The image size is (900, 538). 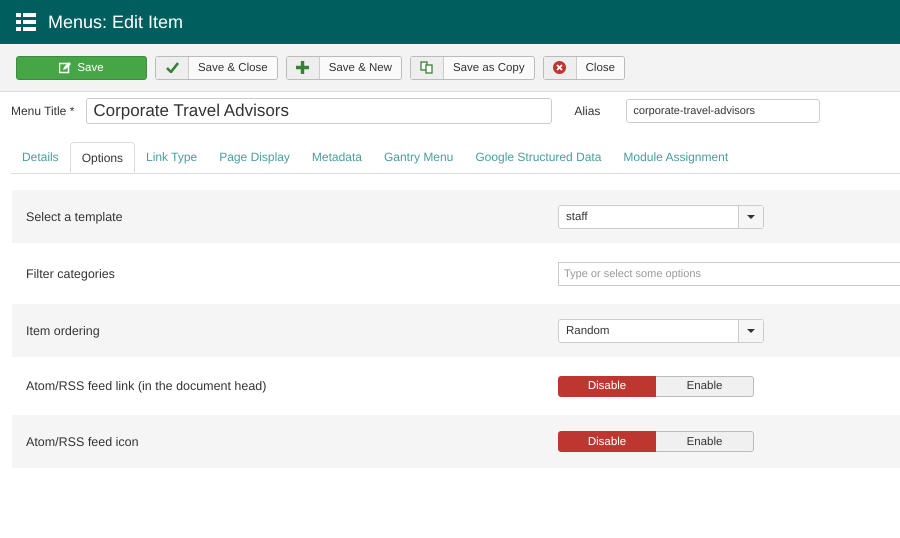 What do you see at coordinates (65, 68) in the screenshot?
I see `edit-icon` at bounding box center [65, 68].